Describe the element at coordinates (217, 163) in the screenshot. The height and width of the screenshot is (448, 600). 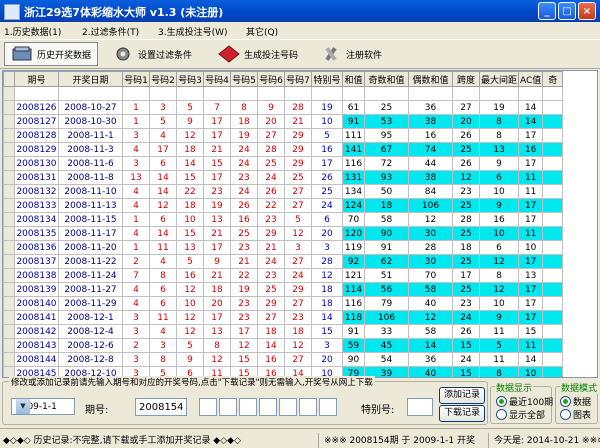
I see `number-cell: 15` at that location.